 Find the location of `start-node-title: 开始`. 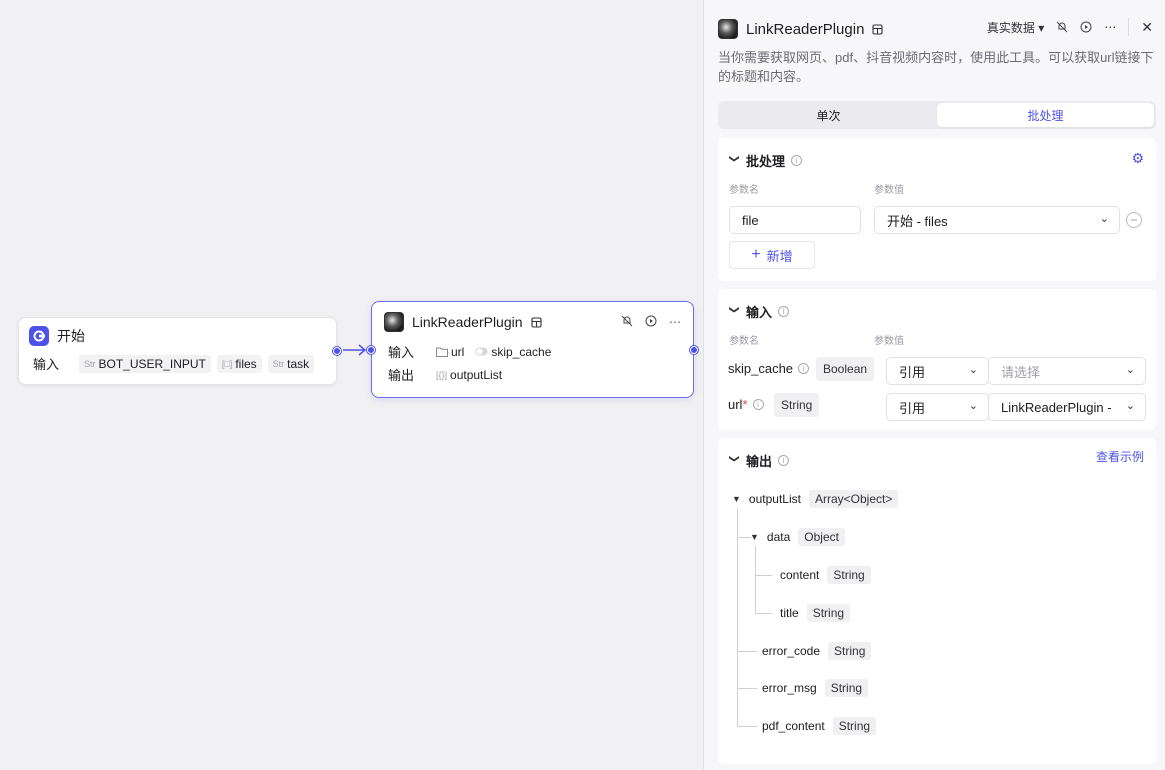

start-node-title: 开始 is located at coordinates (71, 336).